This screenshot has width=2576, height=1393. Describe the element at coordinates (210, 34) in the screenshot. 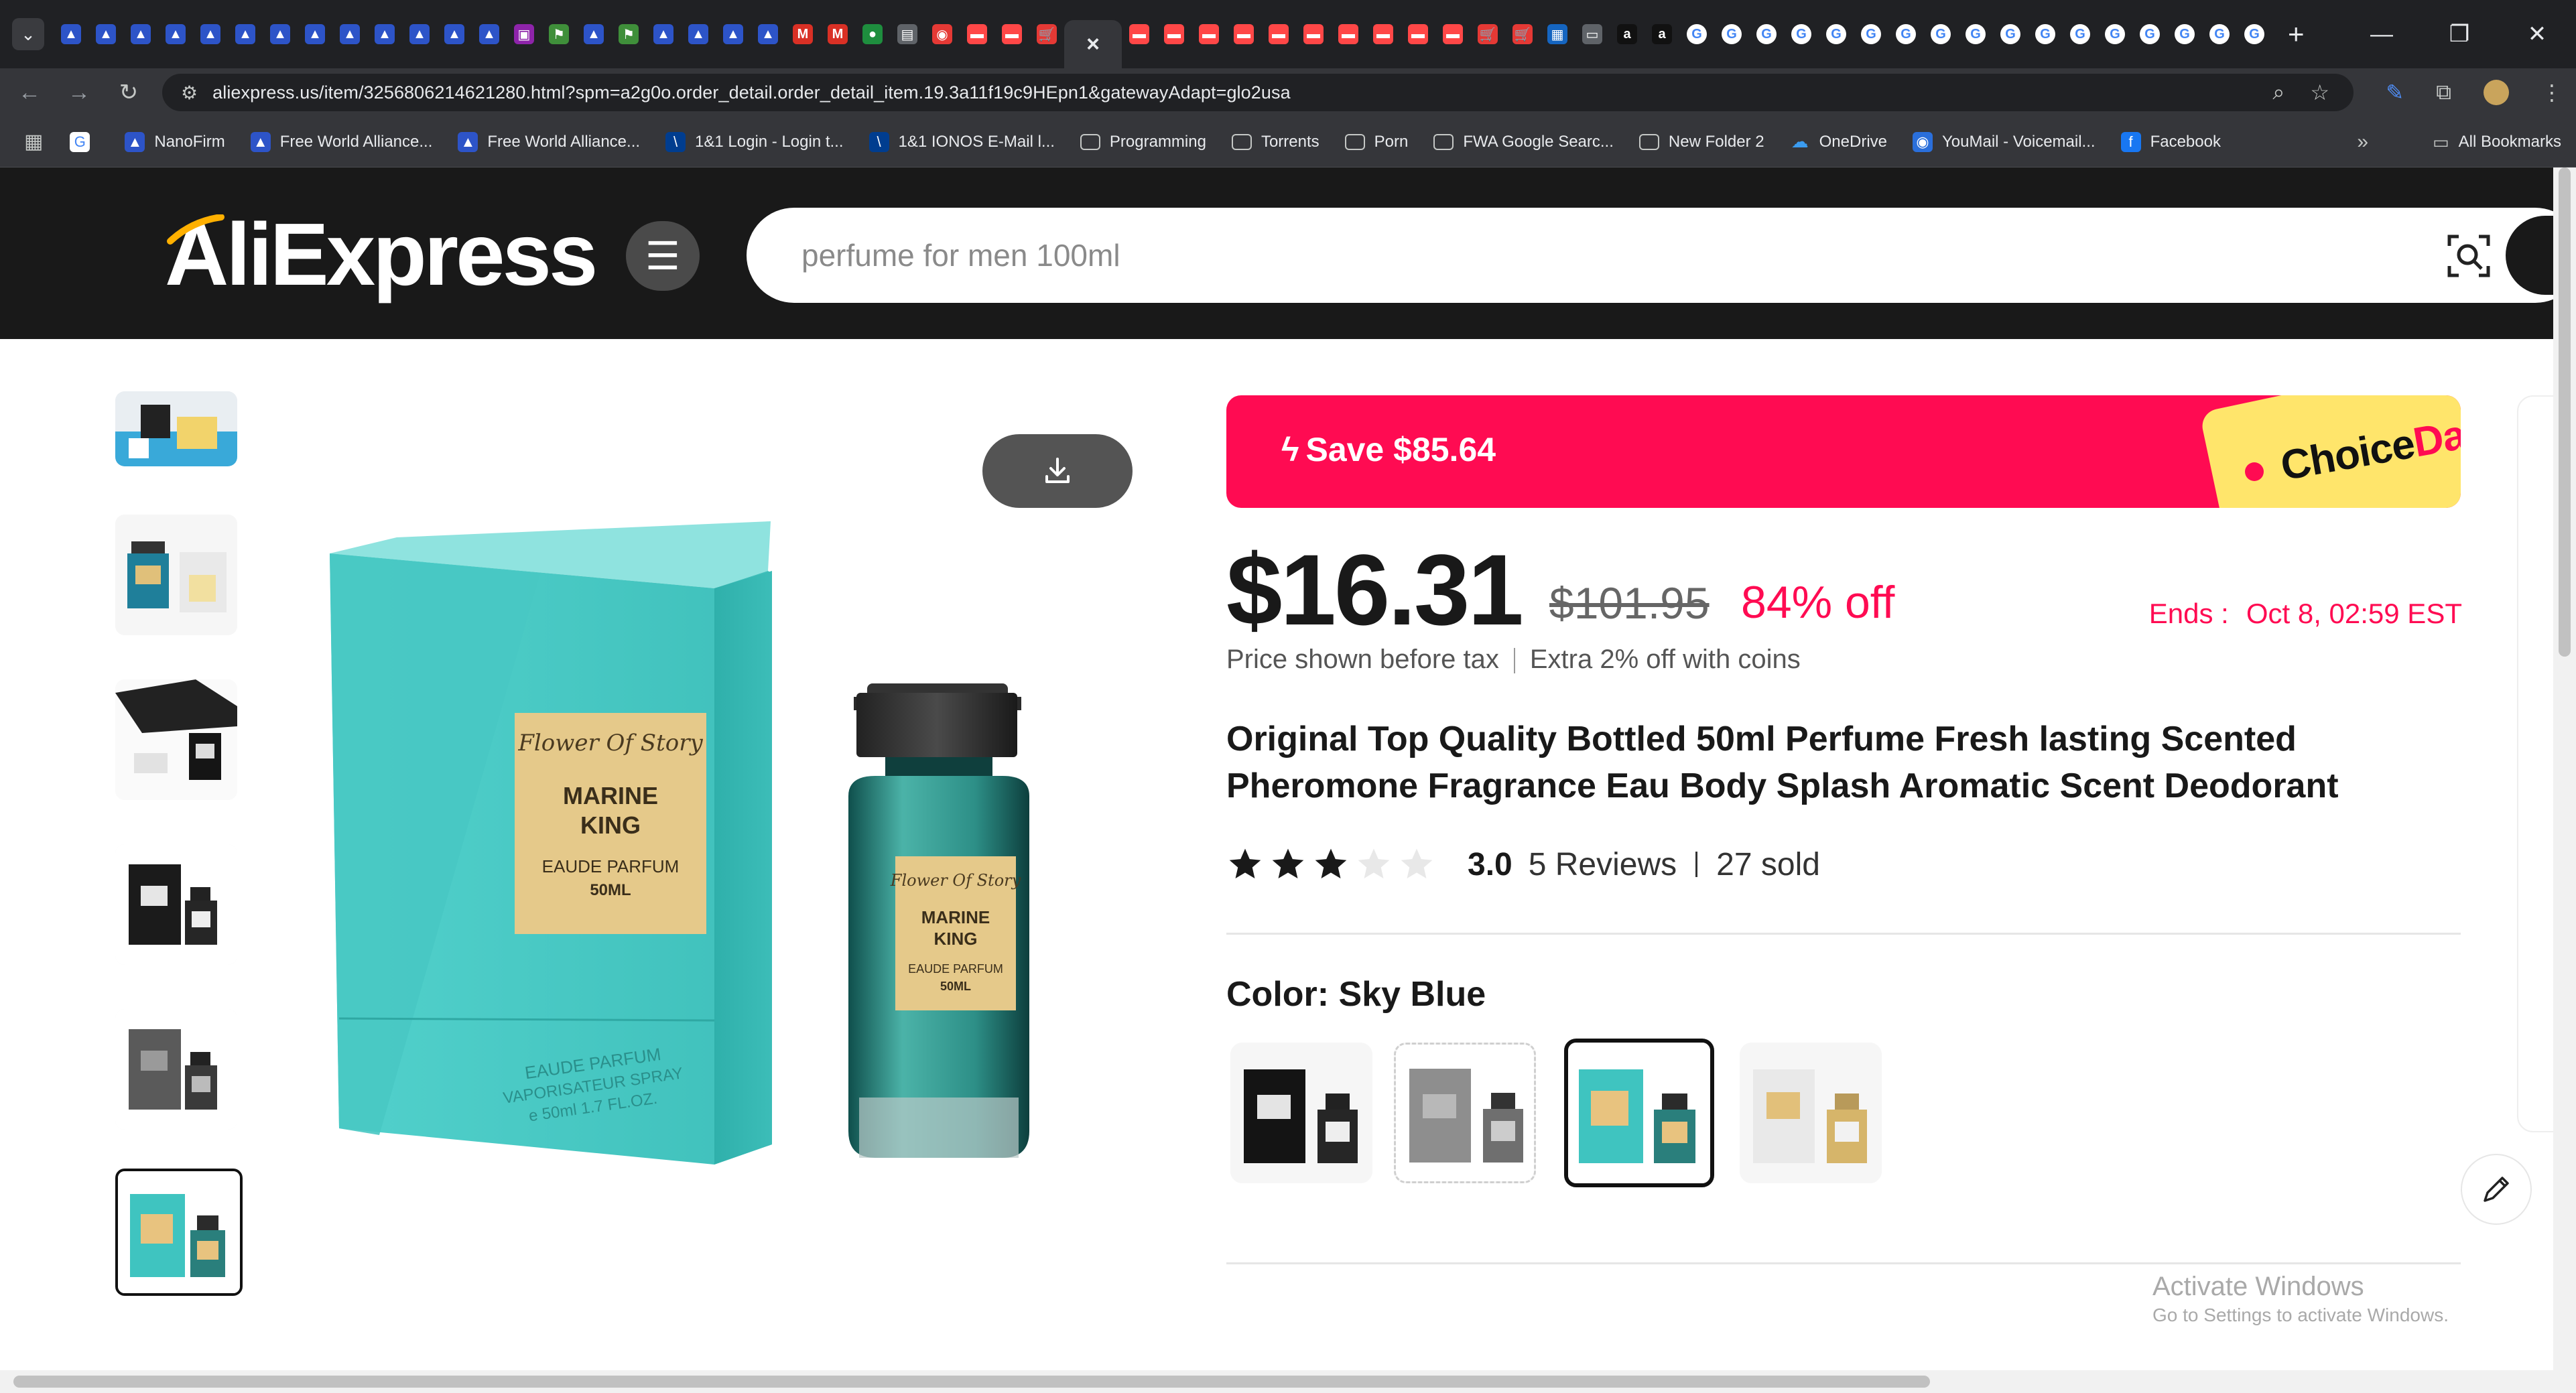

I see `tab-5: ▲` at that location.